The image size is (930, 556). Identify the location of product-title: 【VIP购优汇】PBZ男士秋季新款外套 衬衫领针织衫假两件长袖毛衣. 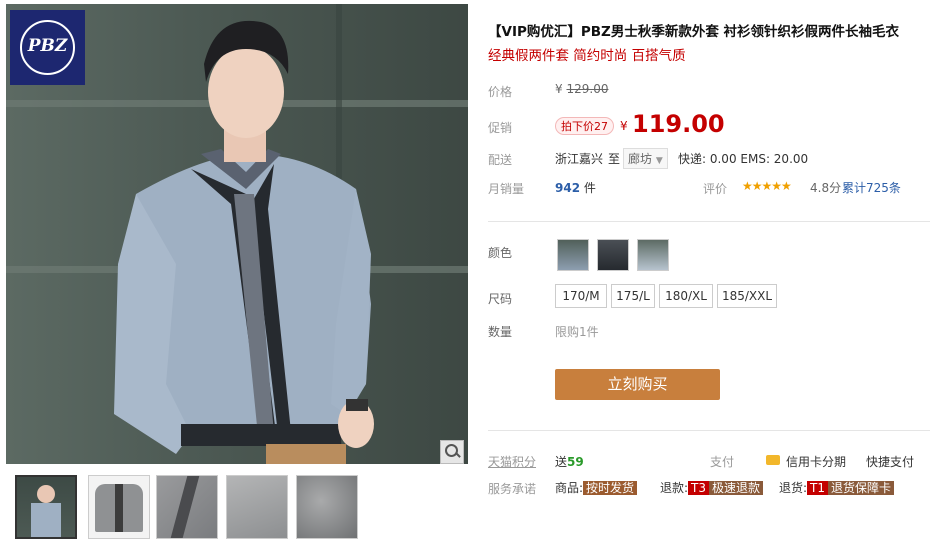
(694, 32).